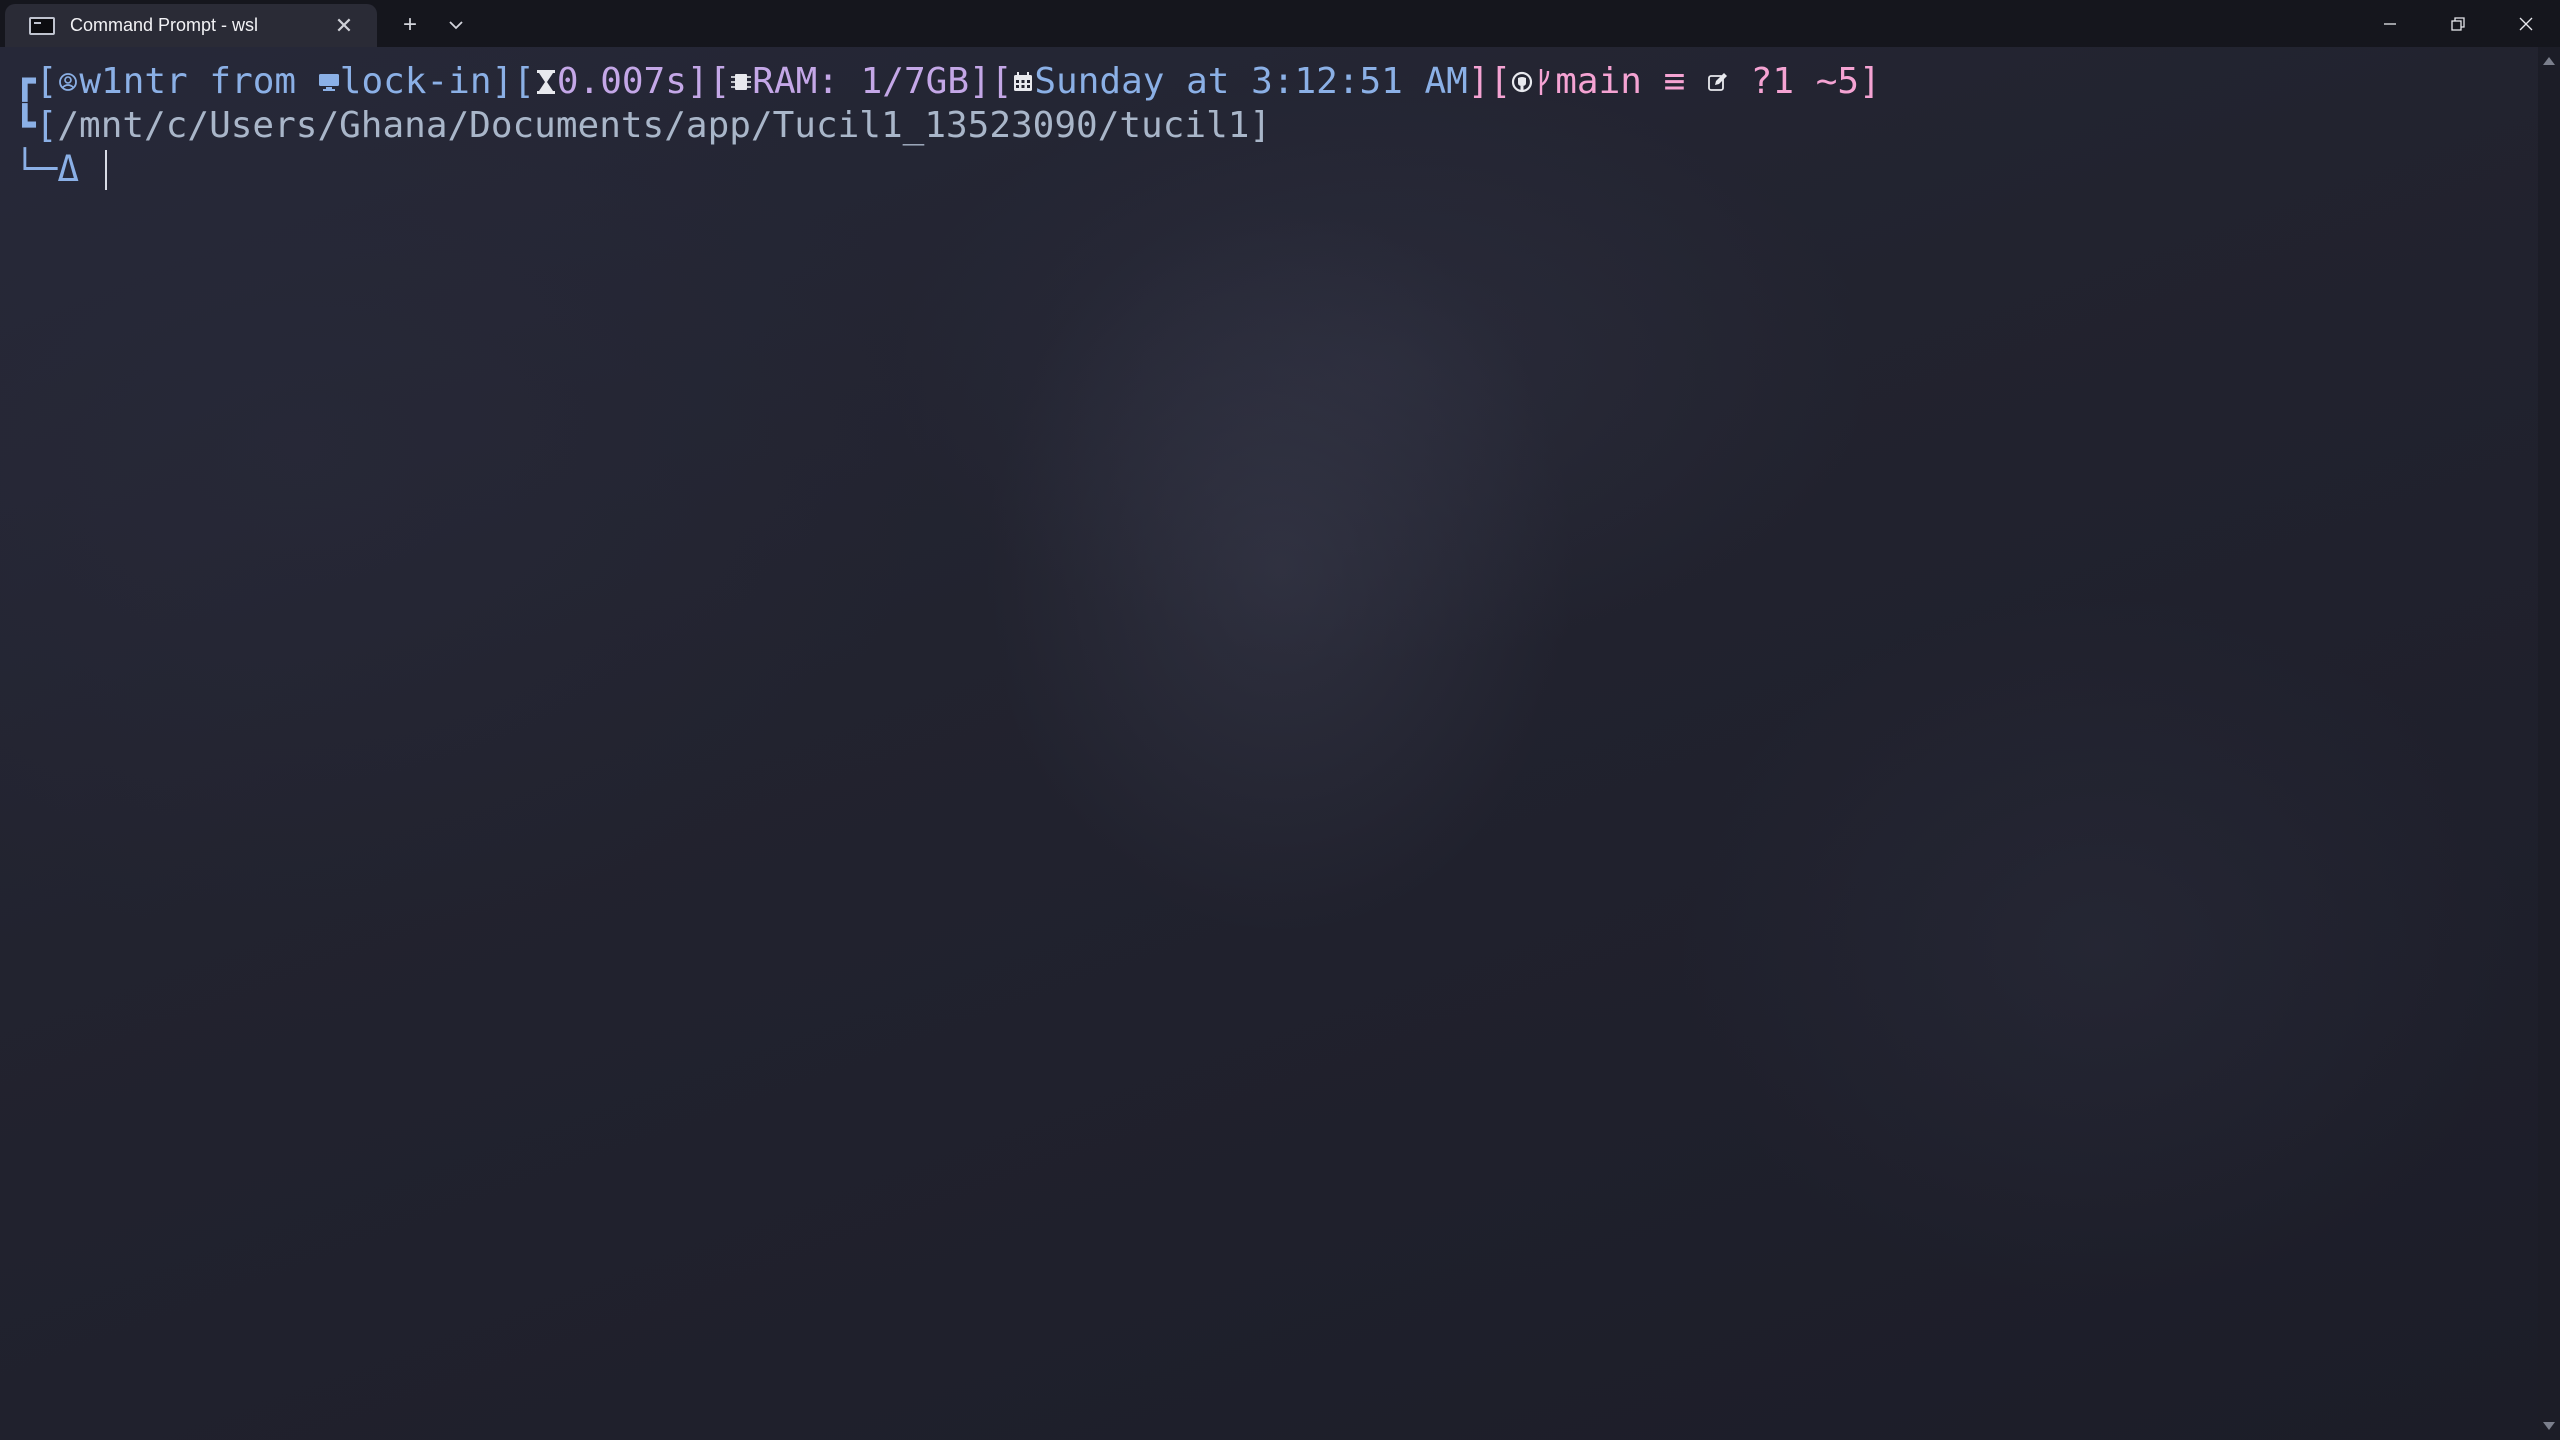 This screenshot has height=1440, width=2560. What do you see at coordinates (42, 25) in the screenshot?
I see `terminal-icon` at bounding box center [42, 25].